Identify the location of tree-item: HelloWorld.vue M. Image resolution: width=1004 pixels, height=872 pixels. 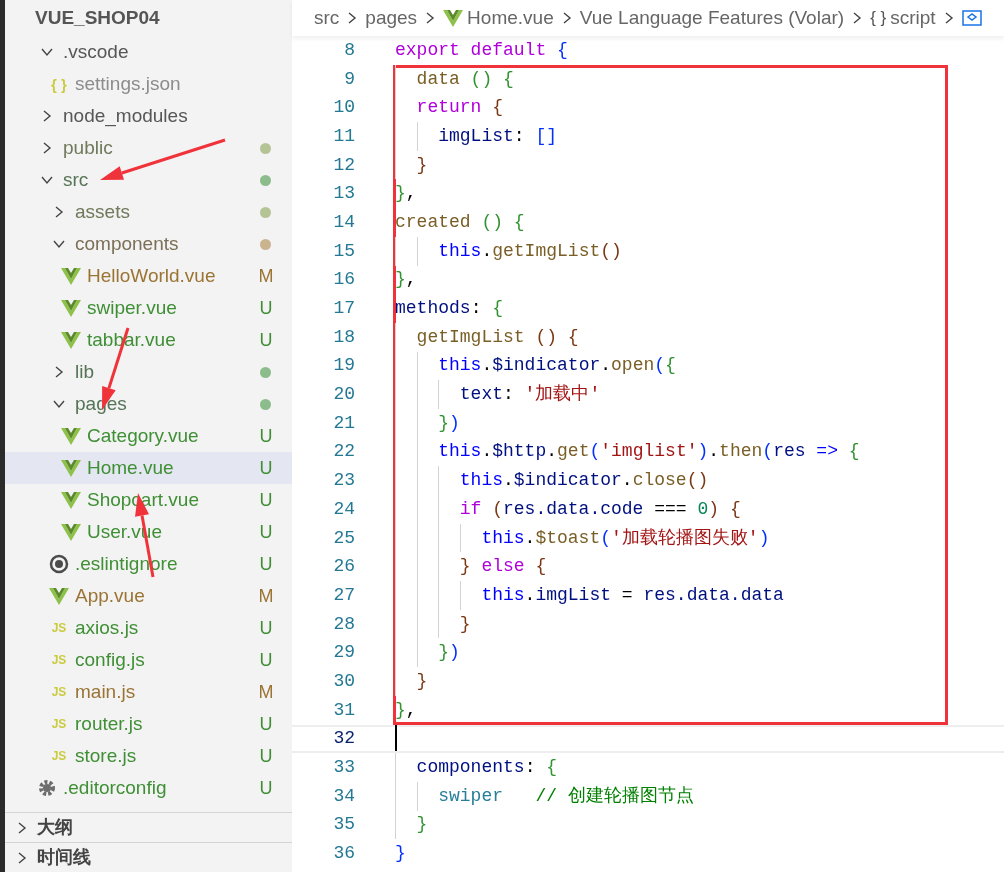
(148, 276).